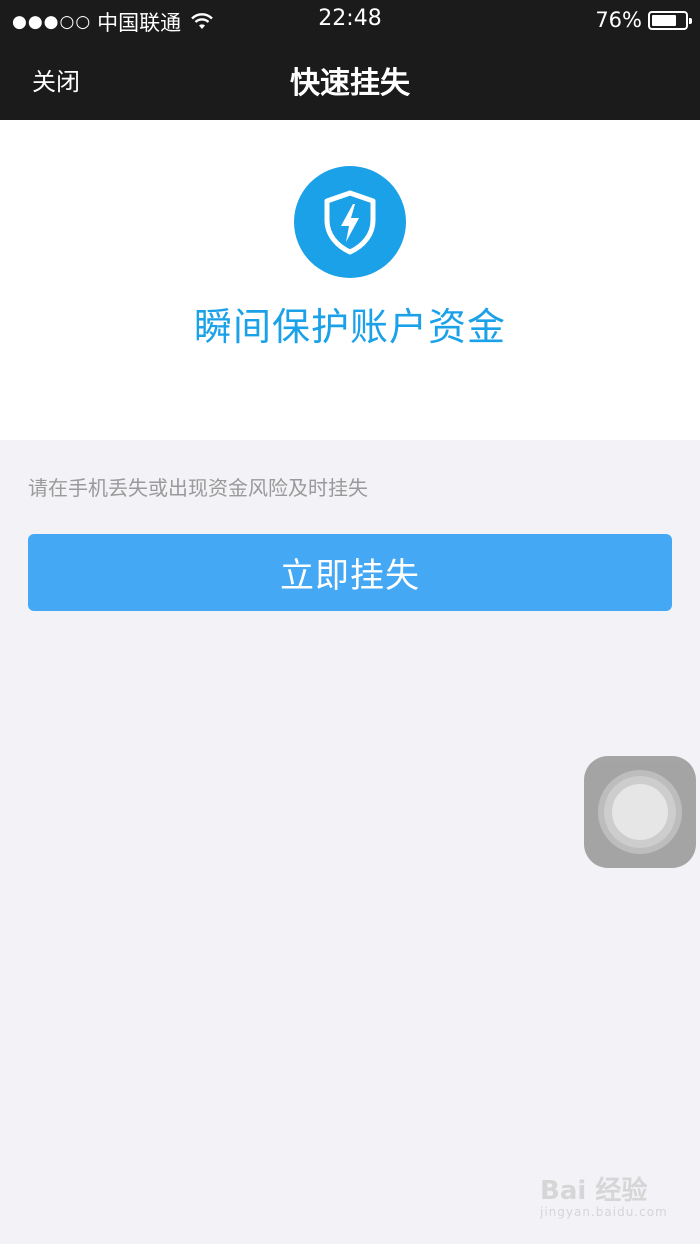 This screenshot has width=700, height=1244. I want to click on watermark-main: Bai 经验, so click(594, 1191).